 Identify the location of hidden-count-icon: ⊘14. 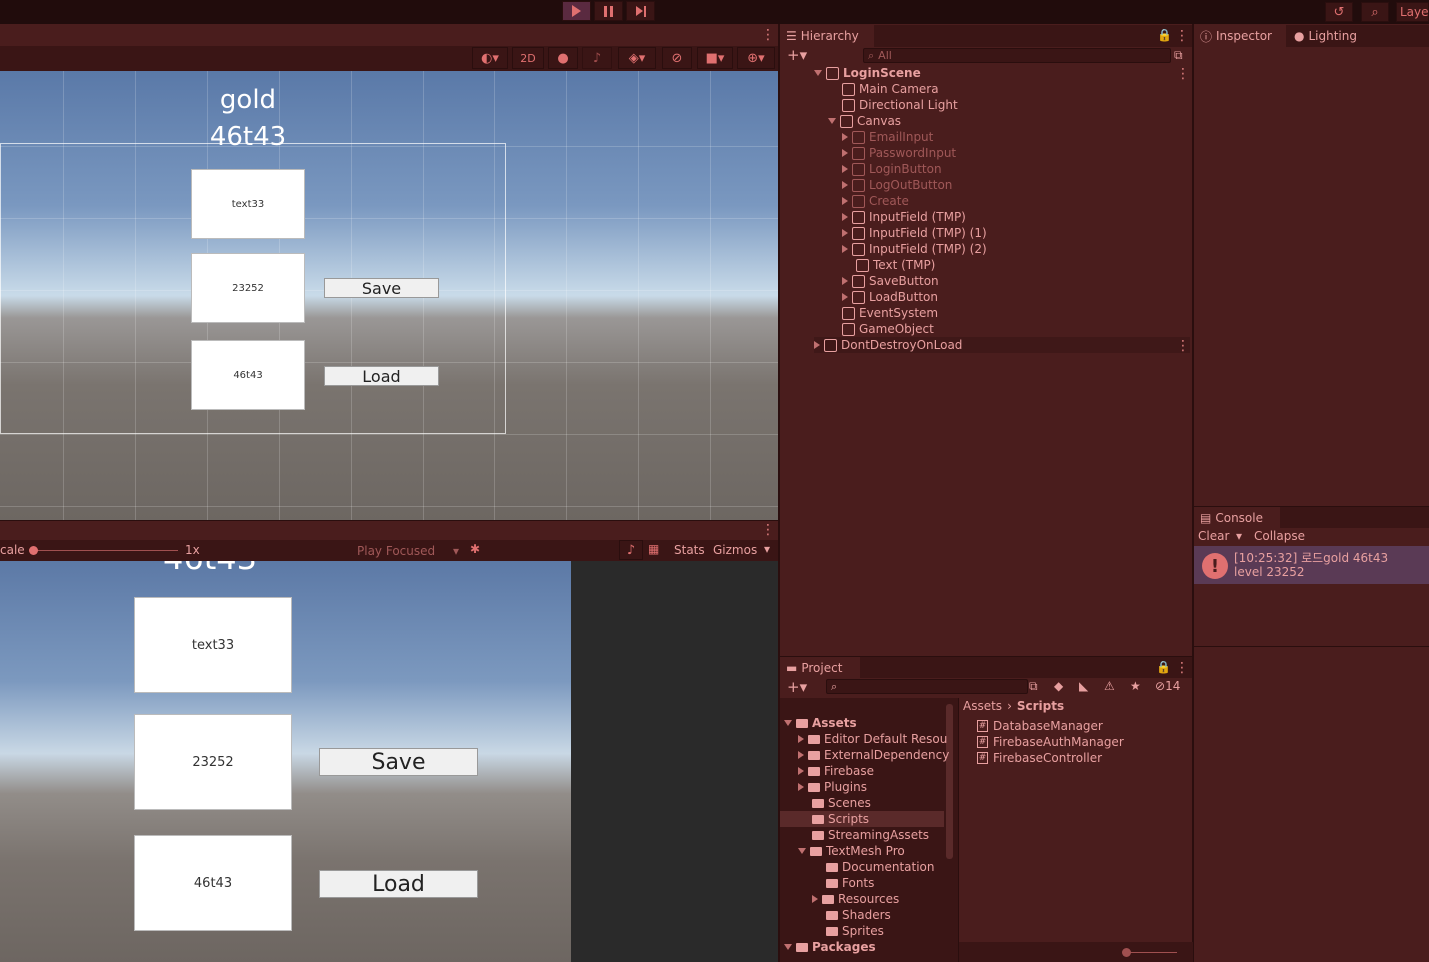
(1167, 686).